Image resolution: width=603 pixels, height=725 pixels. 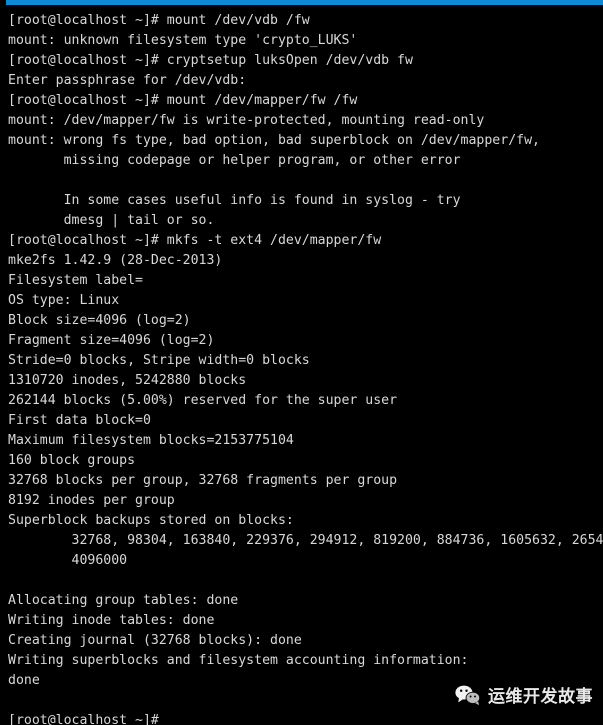 I want to click on terminal-line: mke2fs 1.42.9 (28-Dec-2013), so click(x=115, y=260).